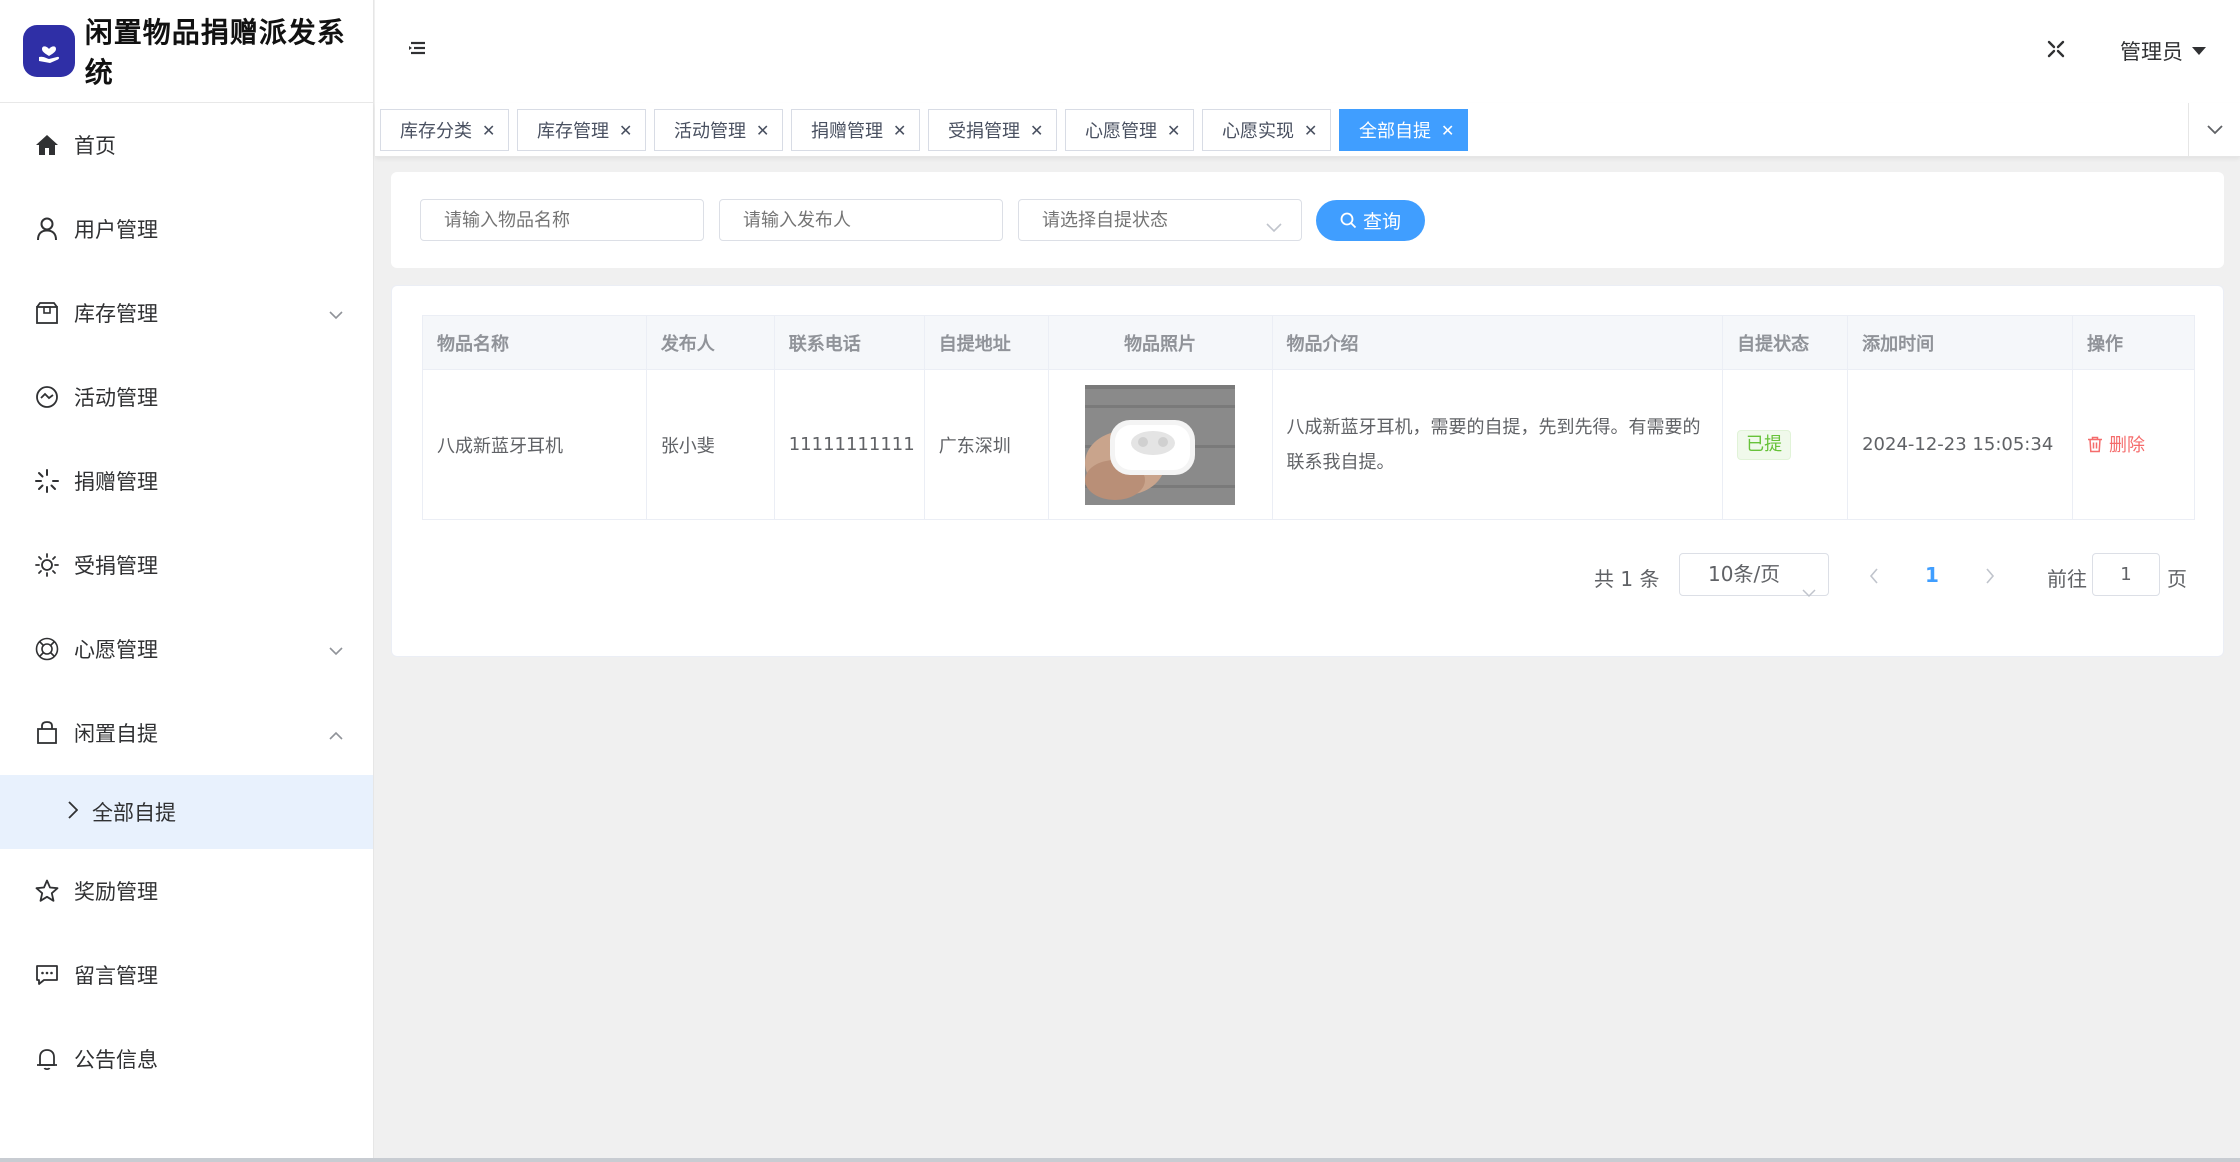 This screenshot has height=1162, width=2240. Describe the element at coordinates (534, 342) in the screenshot. I see `column-header: 物品名称` at that location.